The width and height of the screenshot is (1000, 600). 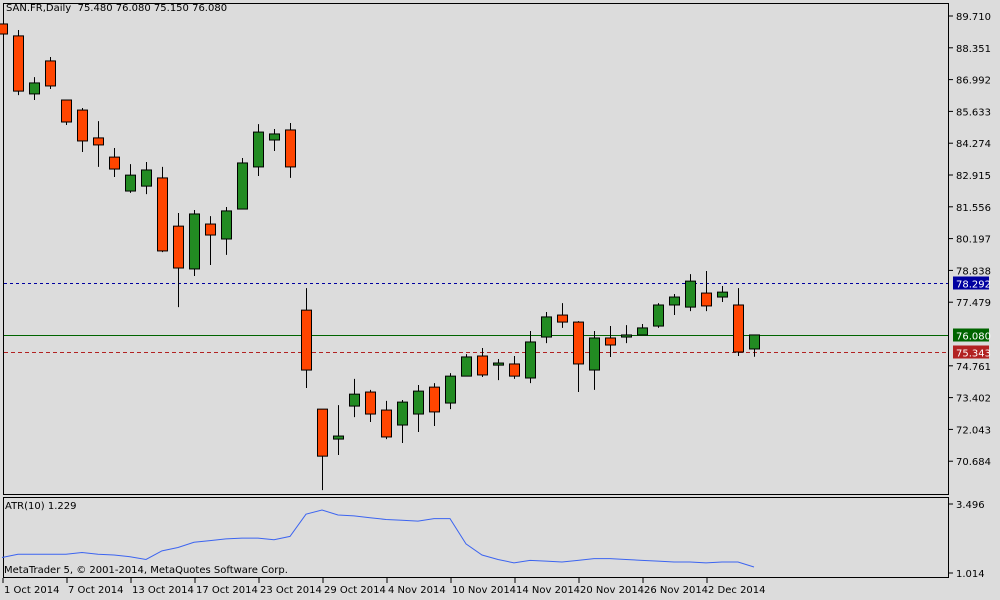 What do you see at coordinates (95, 590) in the screenshot?
I see `date-label: 7 Oct 2014` at bounding box center [95, 590].